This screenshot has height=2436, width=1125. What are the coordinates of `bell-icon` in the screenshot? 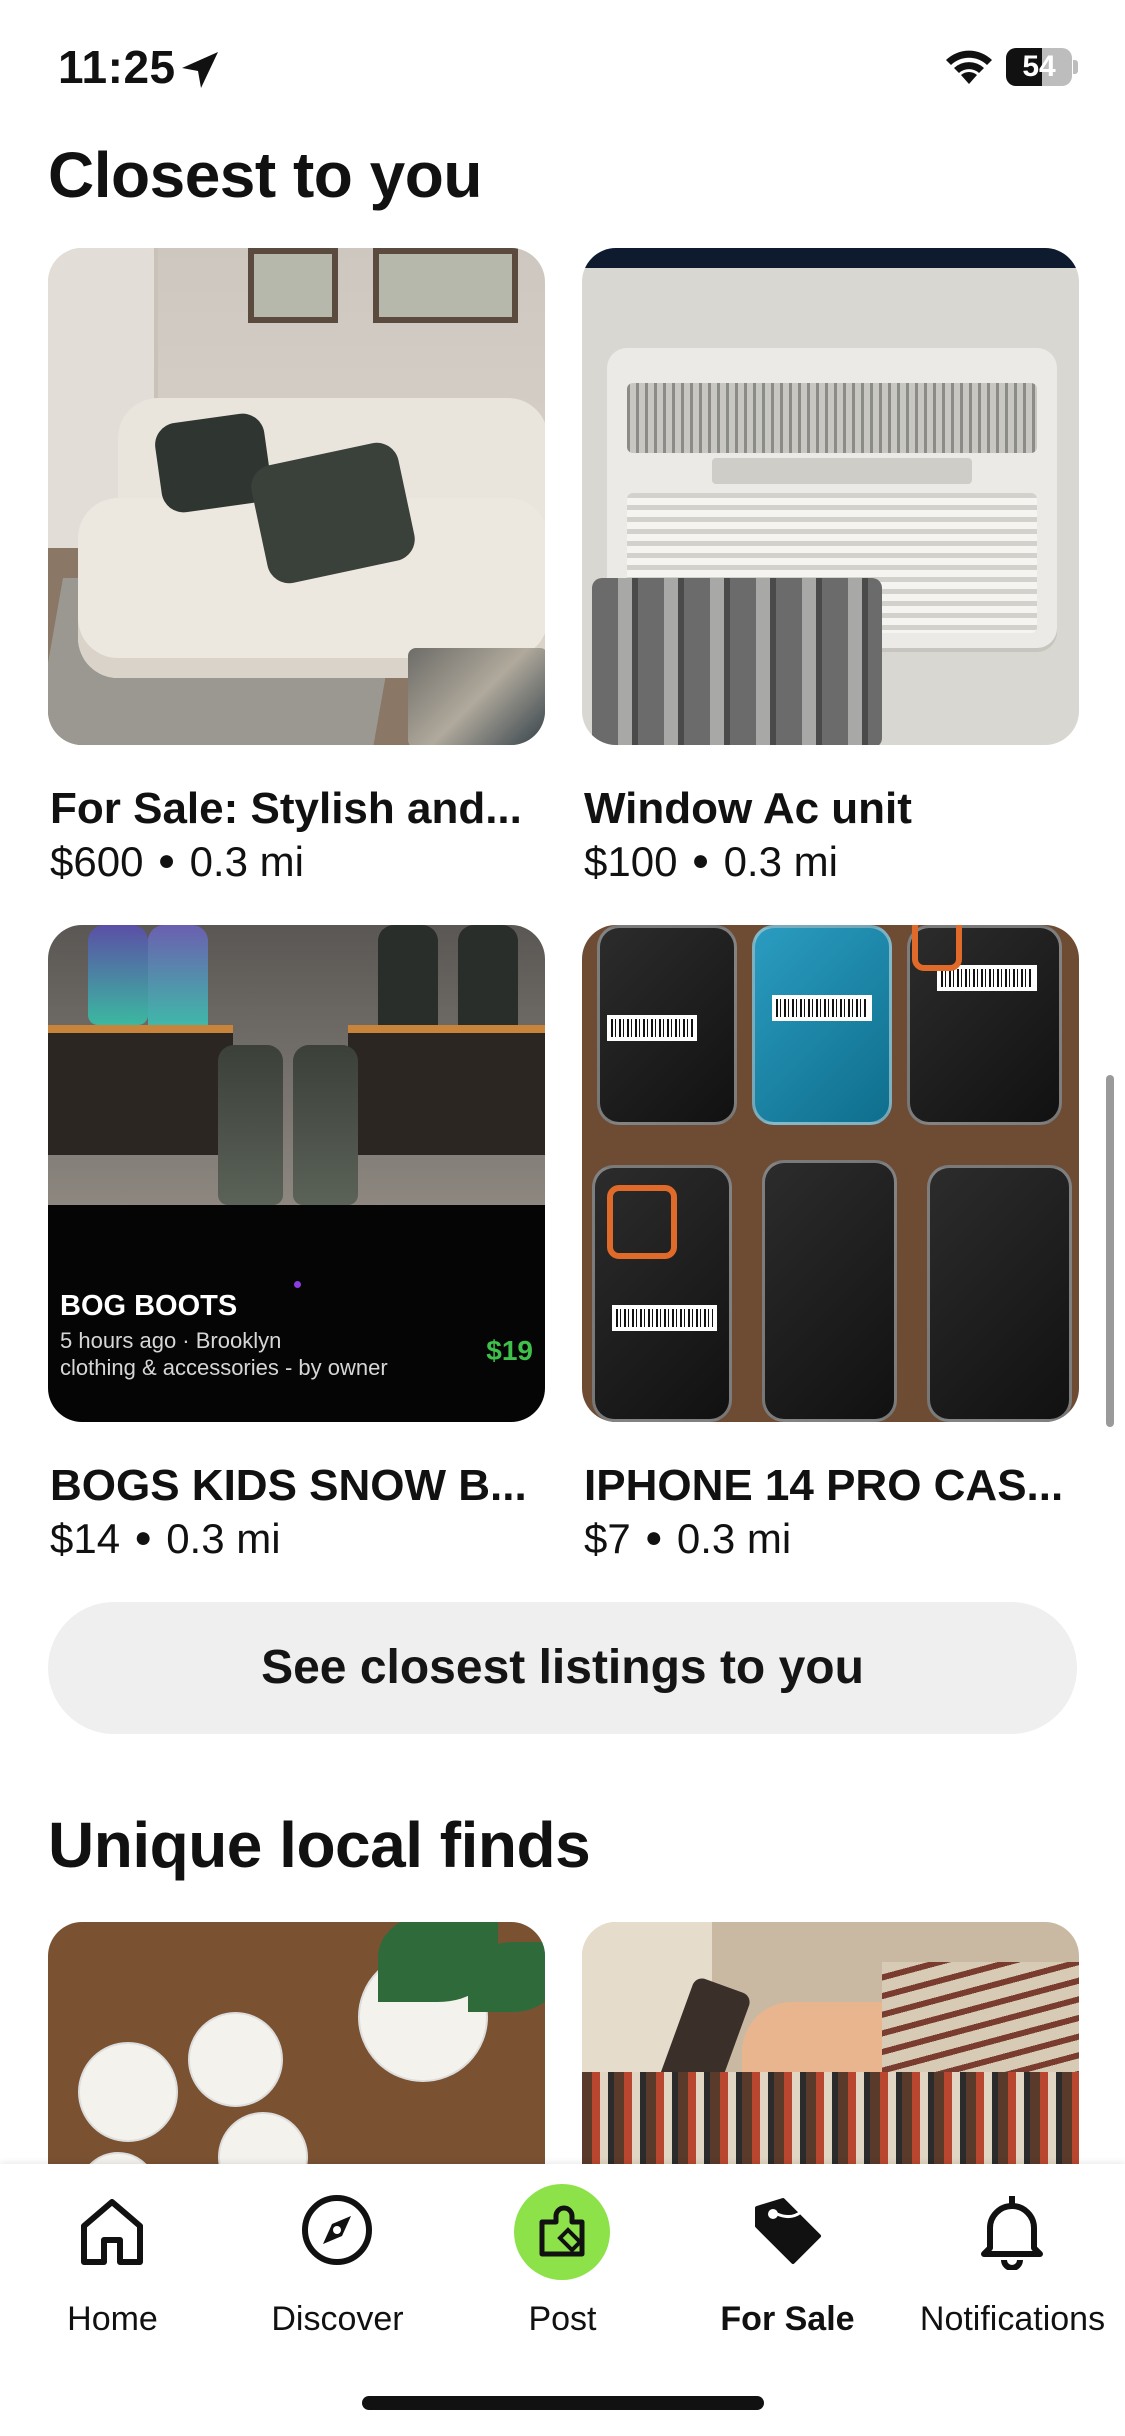 It's located at (1012, 2233).